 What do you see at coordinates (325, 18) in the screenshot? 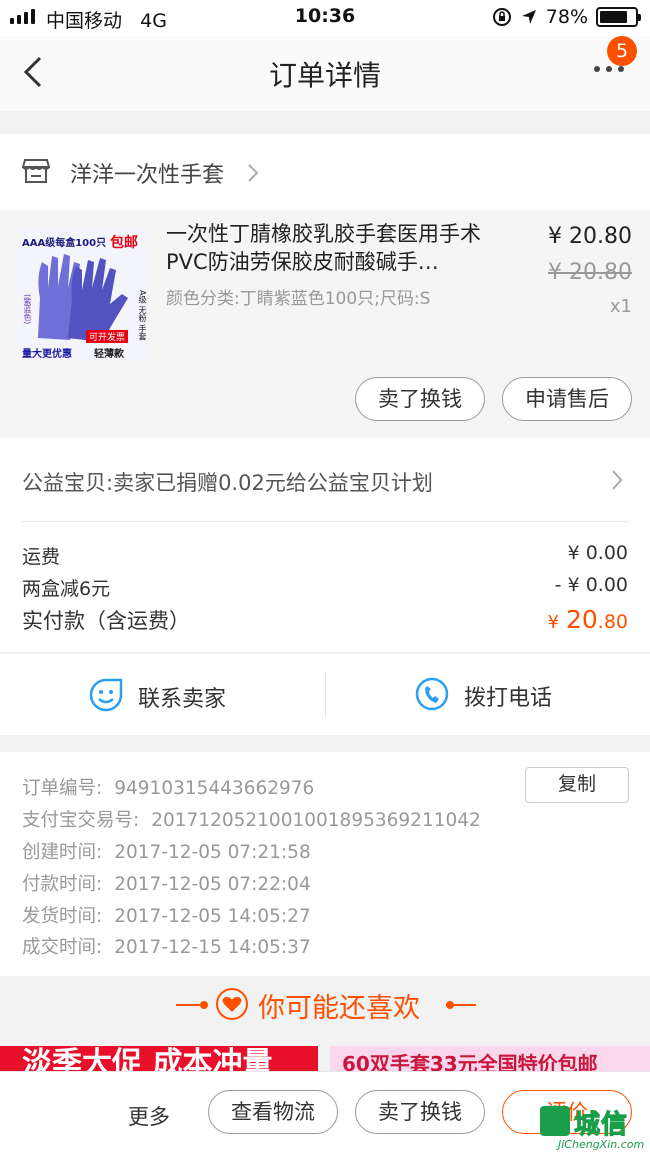
I see `status-bar: 中国移动 4G 10:36 78%` at bounding box center [325, 18].